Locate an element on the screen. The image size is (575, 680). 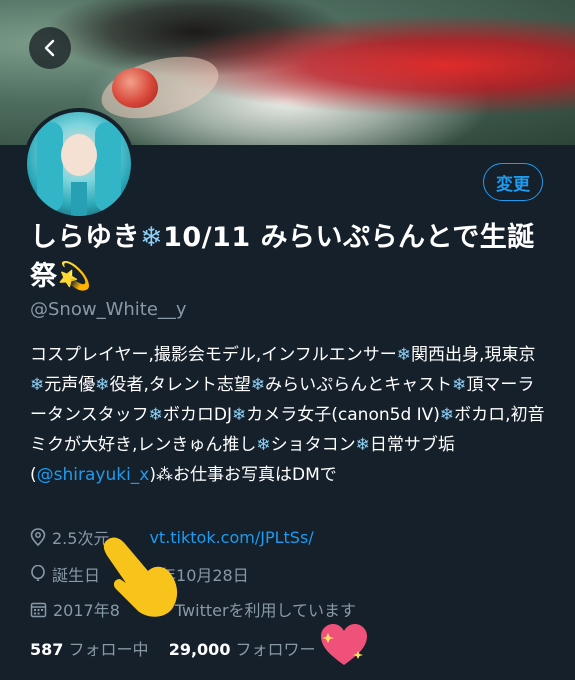
avatar-hair-right is located at coordinates (108, 167).